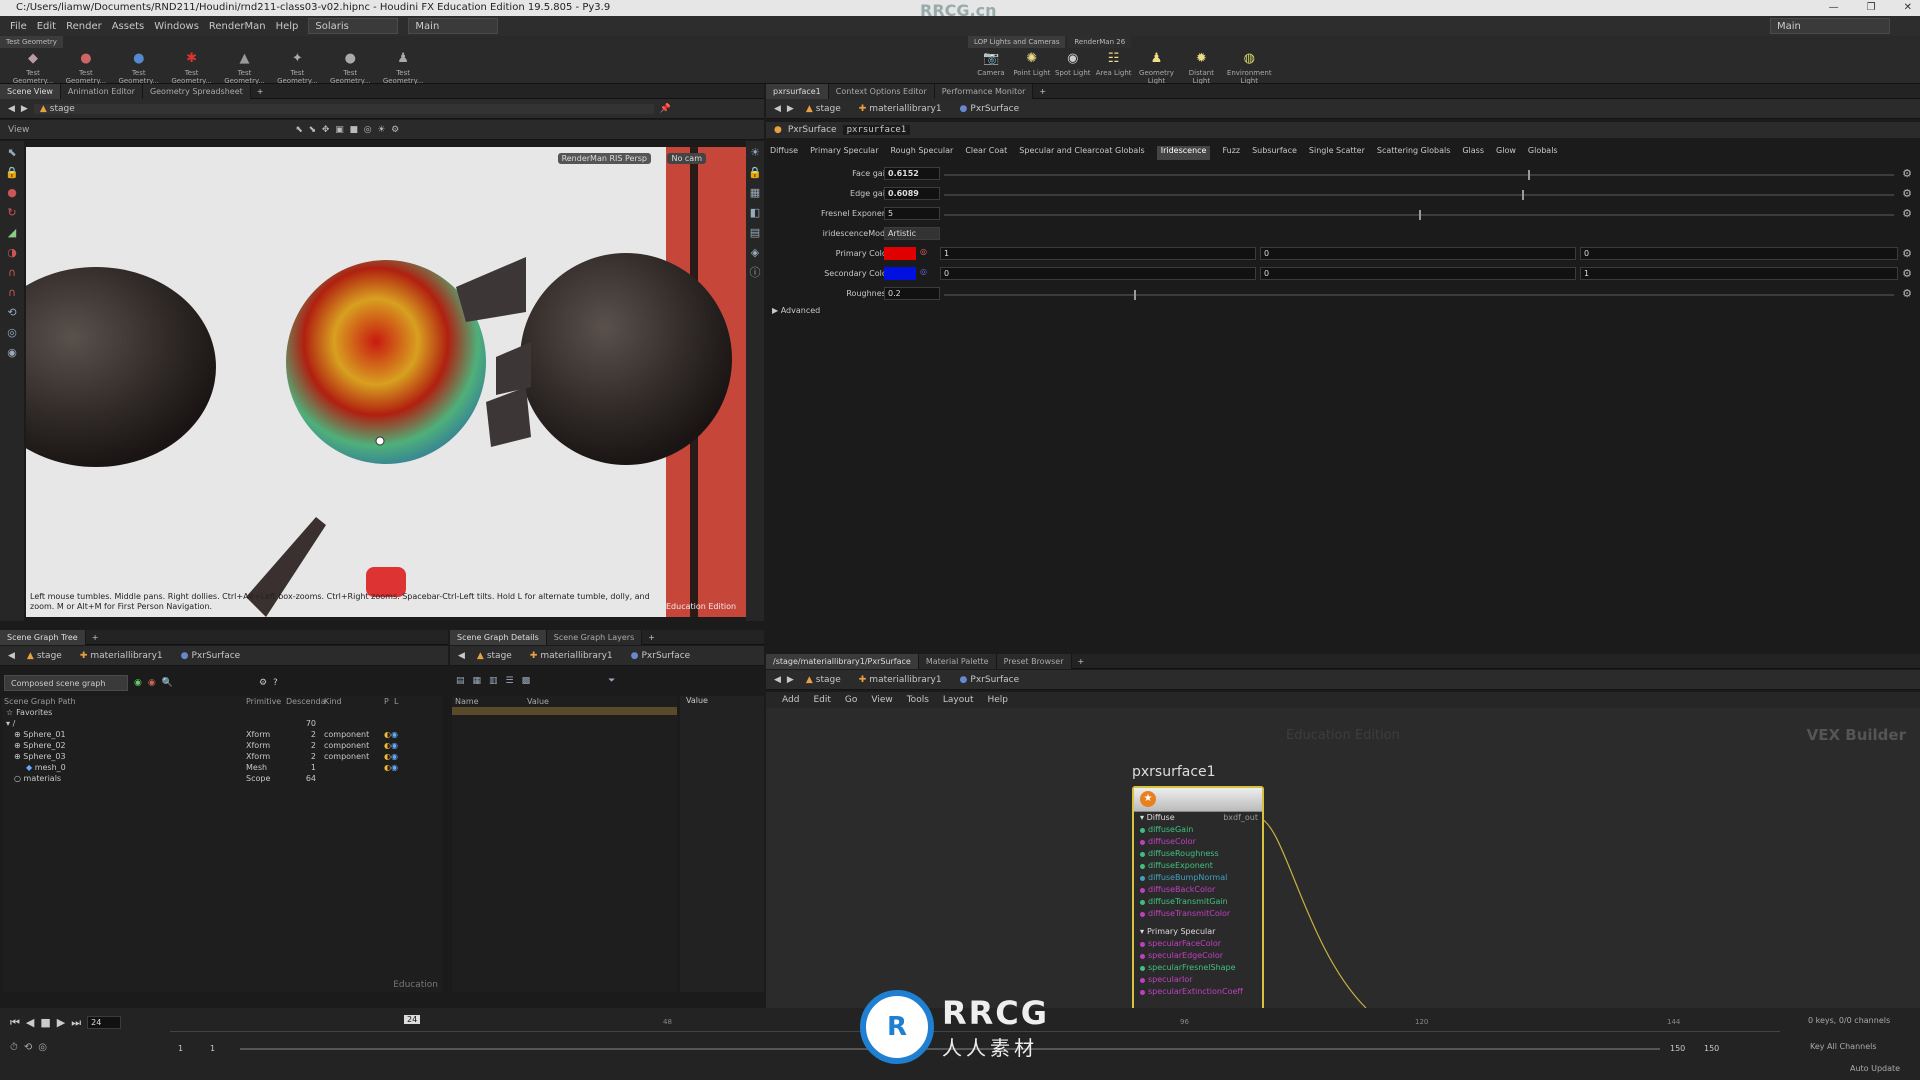  I want to click on tab-preset-browser: Preset Browser, so click(1034, 661).